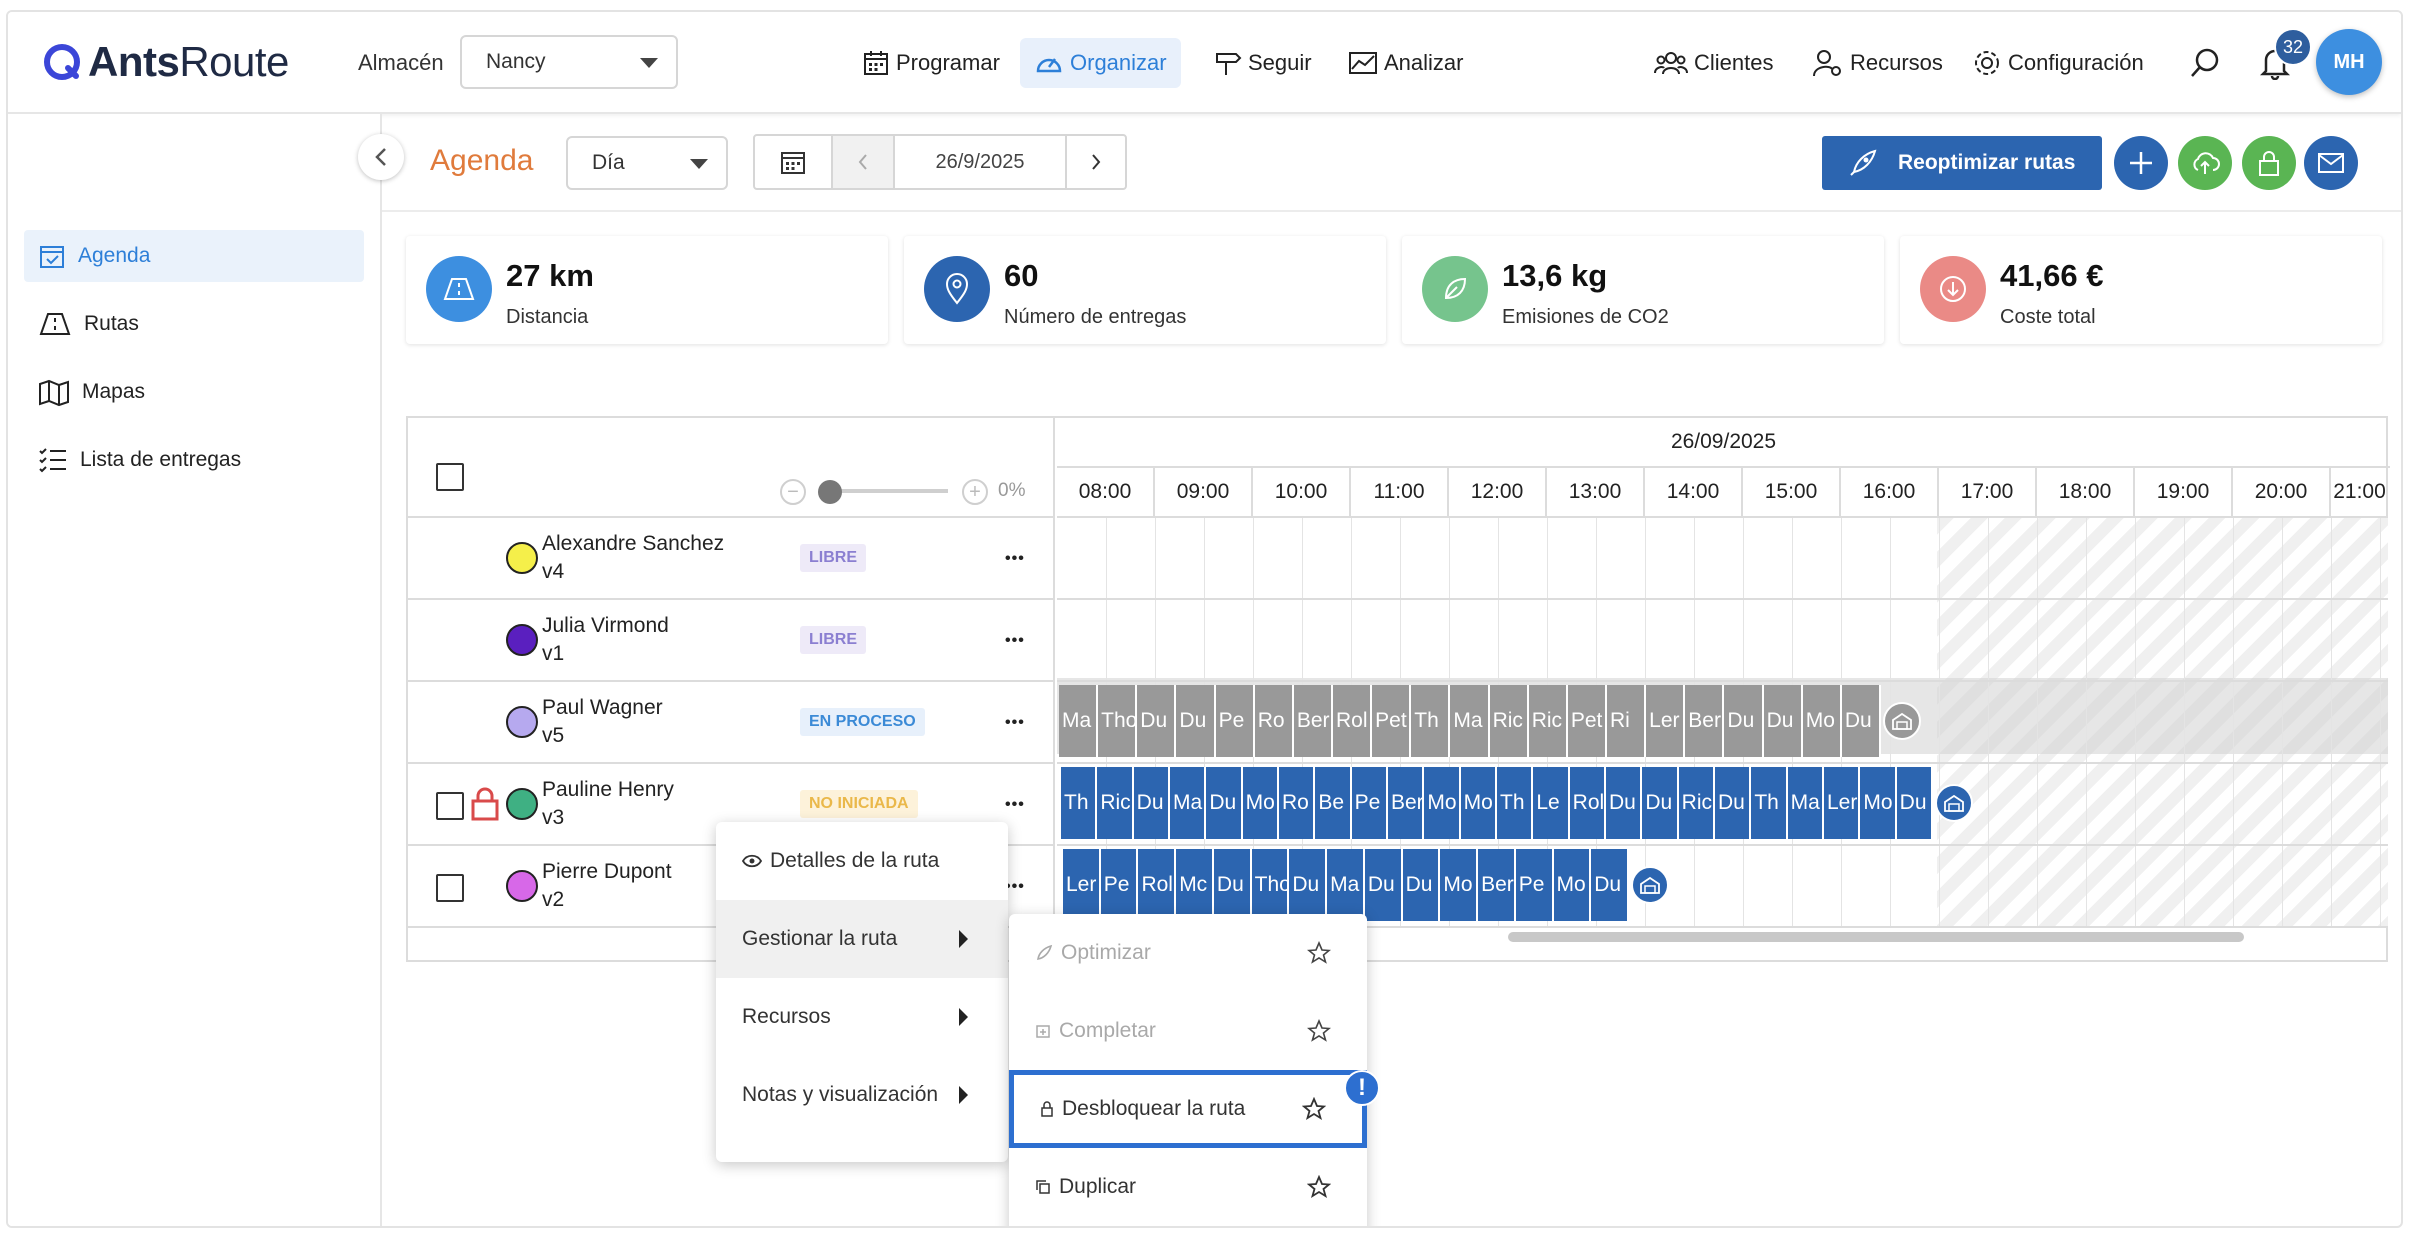  What do you see at coordinates (864, 162) in the screenshot?
I see `previous-day-button` at bounding box center [864, 162].